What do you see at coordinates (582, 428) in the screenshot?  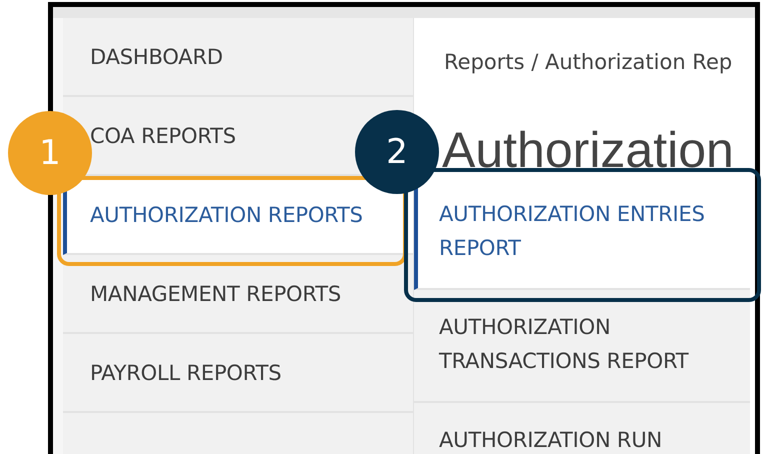 I see `submenu-item: AUTHORIZATION RUN` at bounding box center [582, 428].